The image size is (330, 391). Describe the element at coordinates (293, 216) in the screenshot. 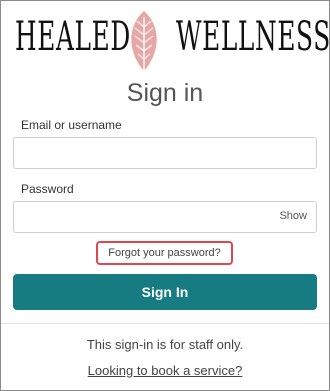

I see `show-password-button: Show` at that location.